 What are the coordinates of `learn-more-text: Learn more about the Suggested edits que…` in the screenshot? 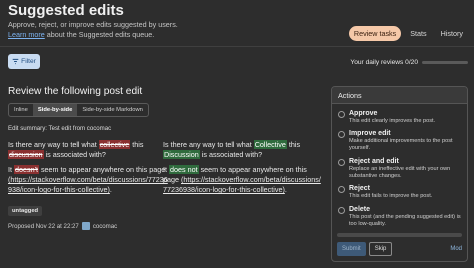 It's located at (81, 34).